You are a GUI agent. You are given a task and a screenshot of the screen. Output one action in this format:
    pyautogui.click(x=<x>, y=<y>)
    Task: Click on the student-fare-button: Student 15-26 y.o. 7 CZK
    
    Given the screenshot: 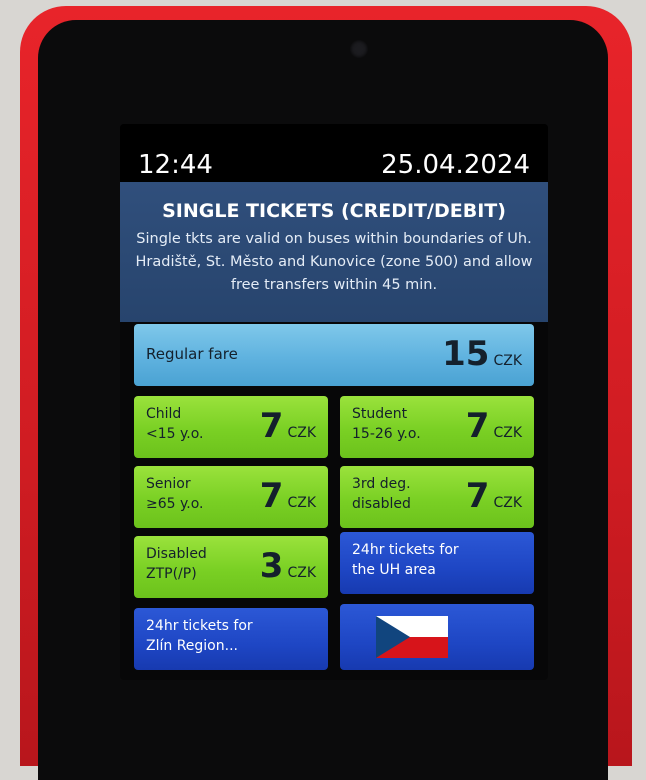 What is the action you would take?
    pyautogui.click(x=437, y=427)
    